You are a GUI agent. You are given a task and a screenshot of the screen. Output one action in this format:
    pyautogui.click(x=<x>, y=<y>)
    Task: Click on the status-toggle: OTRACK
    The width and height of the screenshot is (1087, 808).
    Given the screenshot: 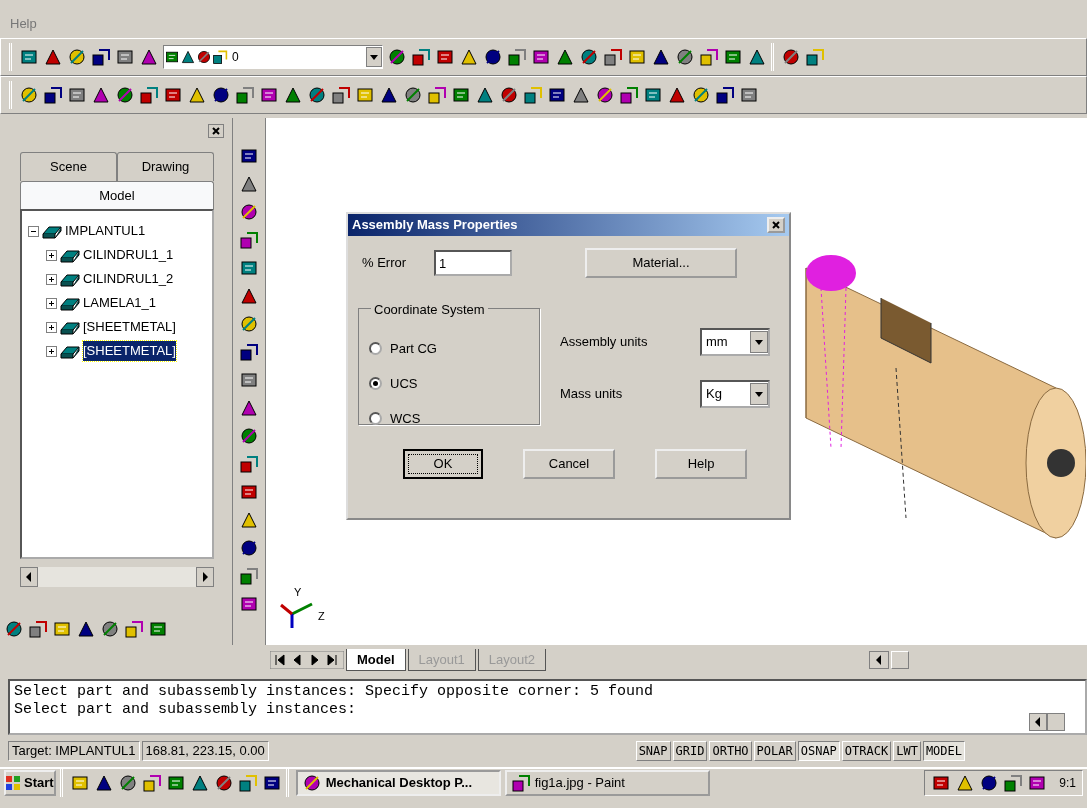 What is the action you would take?
    pyautogui.click(x=866, y=751)
    